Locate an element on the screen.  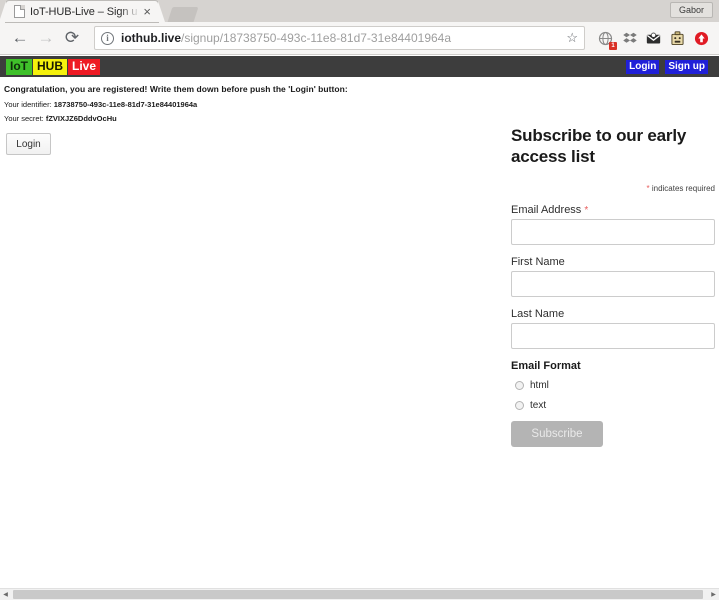
secret-row: Your secret: fZVIXJZ6DddvOcHu is located at coordinates (361, 118).